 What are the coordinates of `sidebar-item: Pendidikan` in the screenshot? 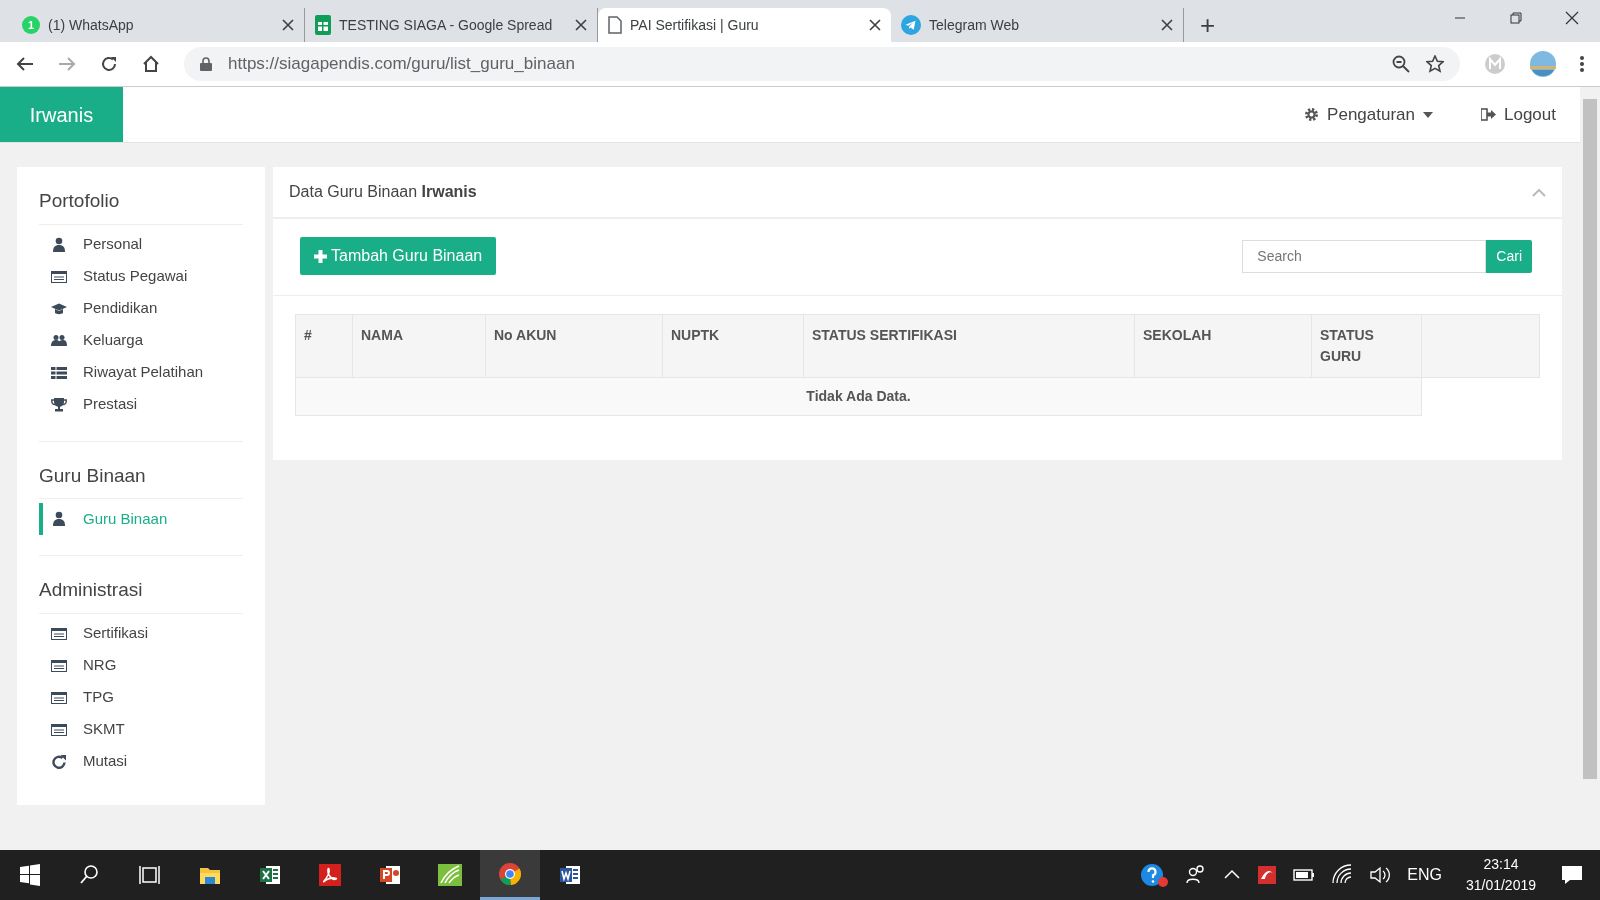 It's located at (141, 308).